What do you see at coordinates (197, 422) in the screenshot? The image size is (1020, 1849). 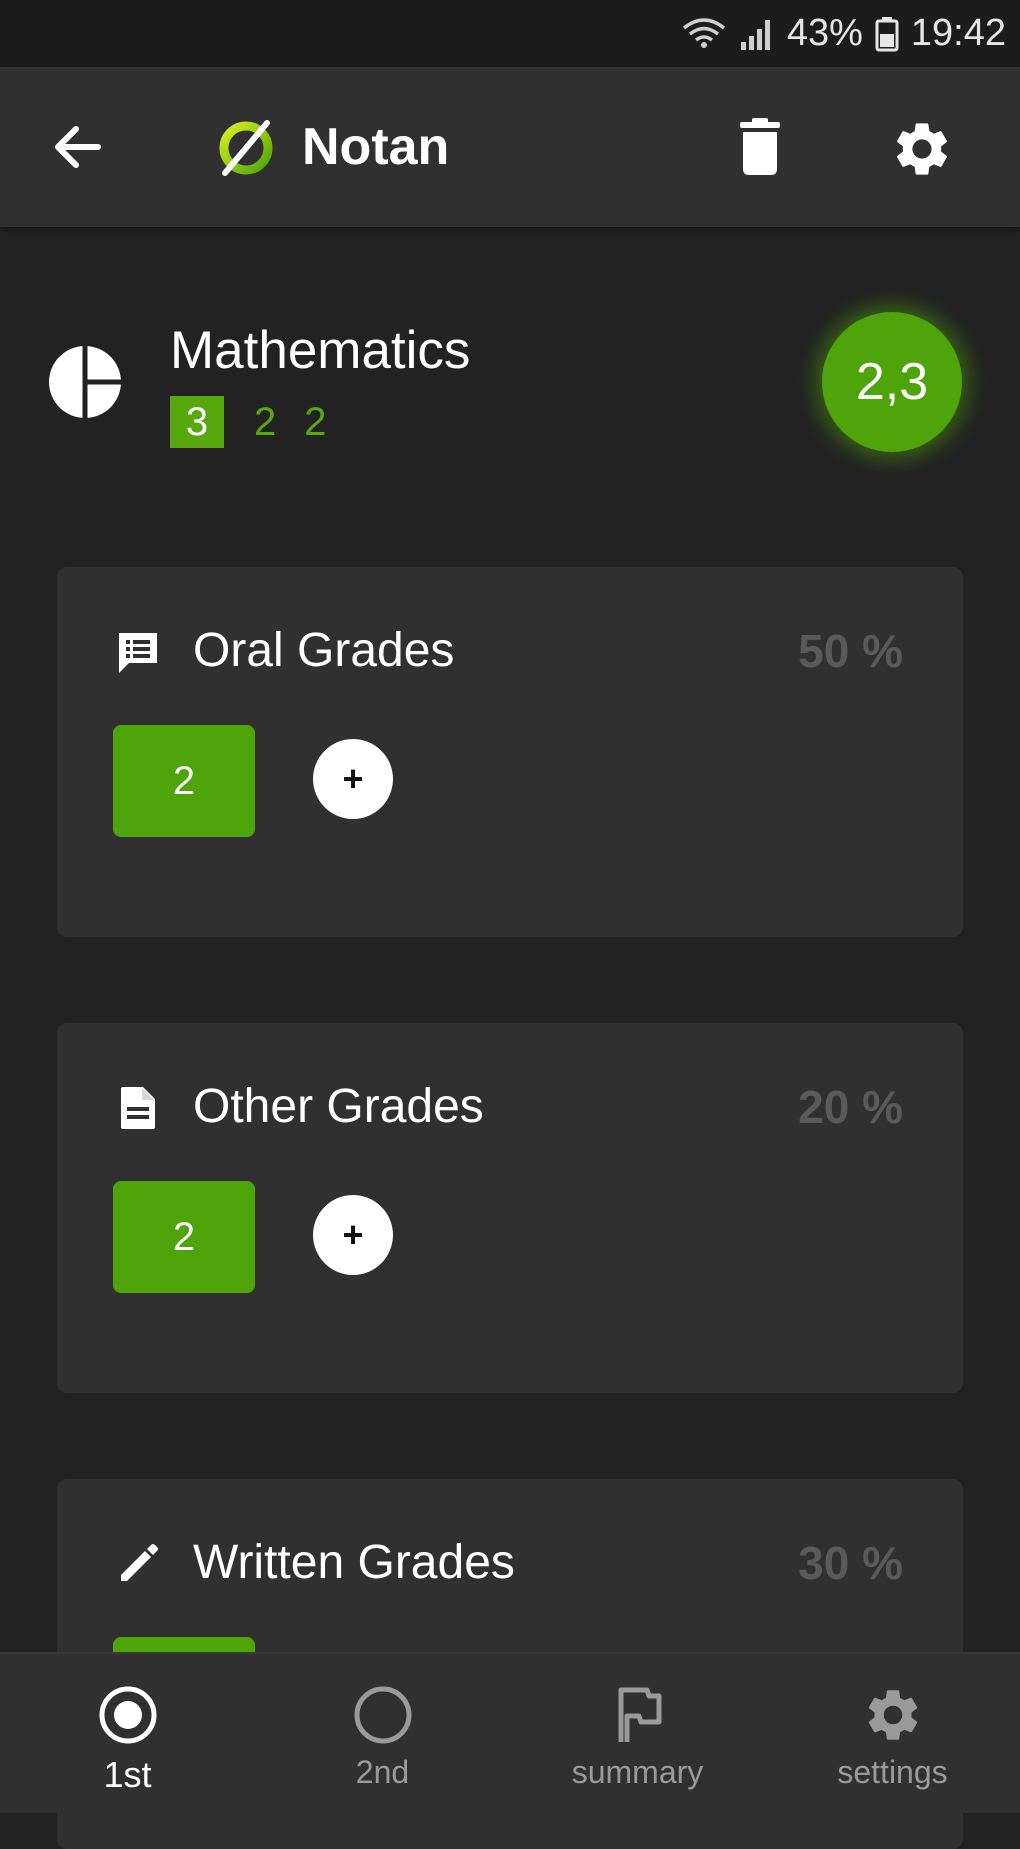 I see `subject-grade-selected: 3` at bounding box center [197, 422].